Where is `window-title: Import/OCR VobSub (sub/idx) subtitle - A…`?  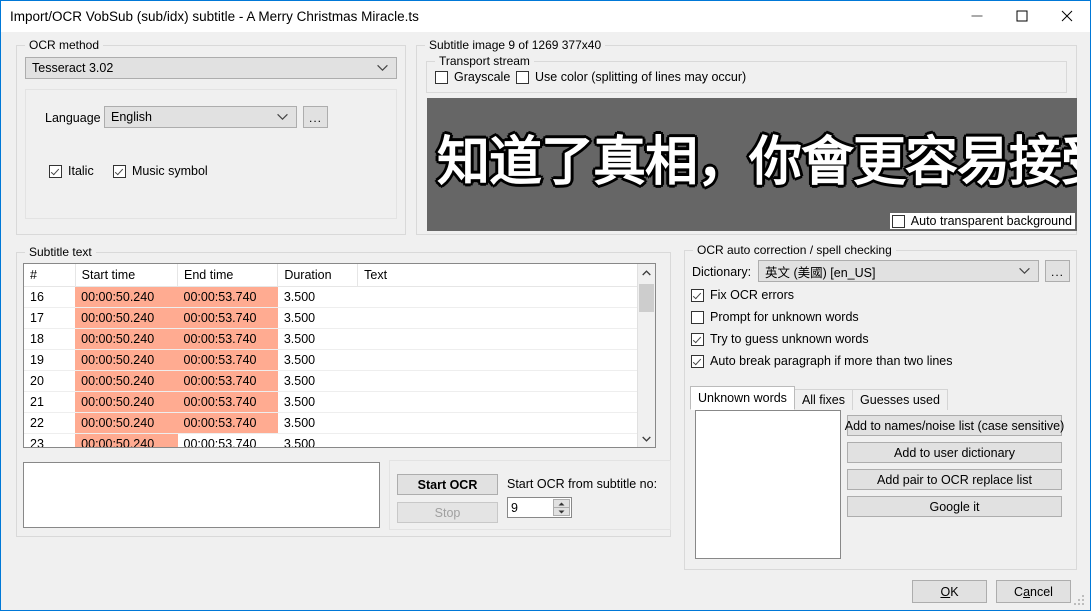 window-title: Import/OCR VobSub (sub/idx) subtitle - A… is located at coordinates (214, 16).